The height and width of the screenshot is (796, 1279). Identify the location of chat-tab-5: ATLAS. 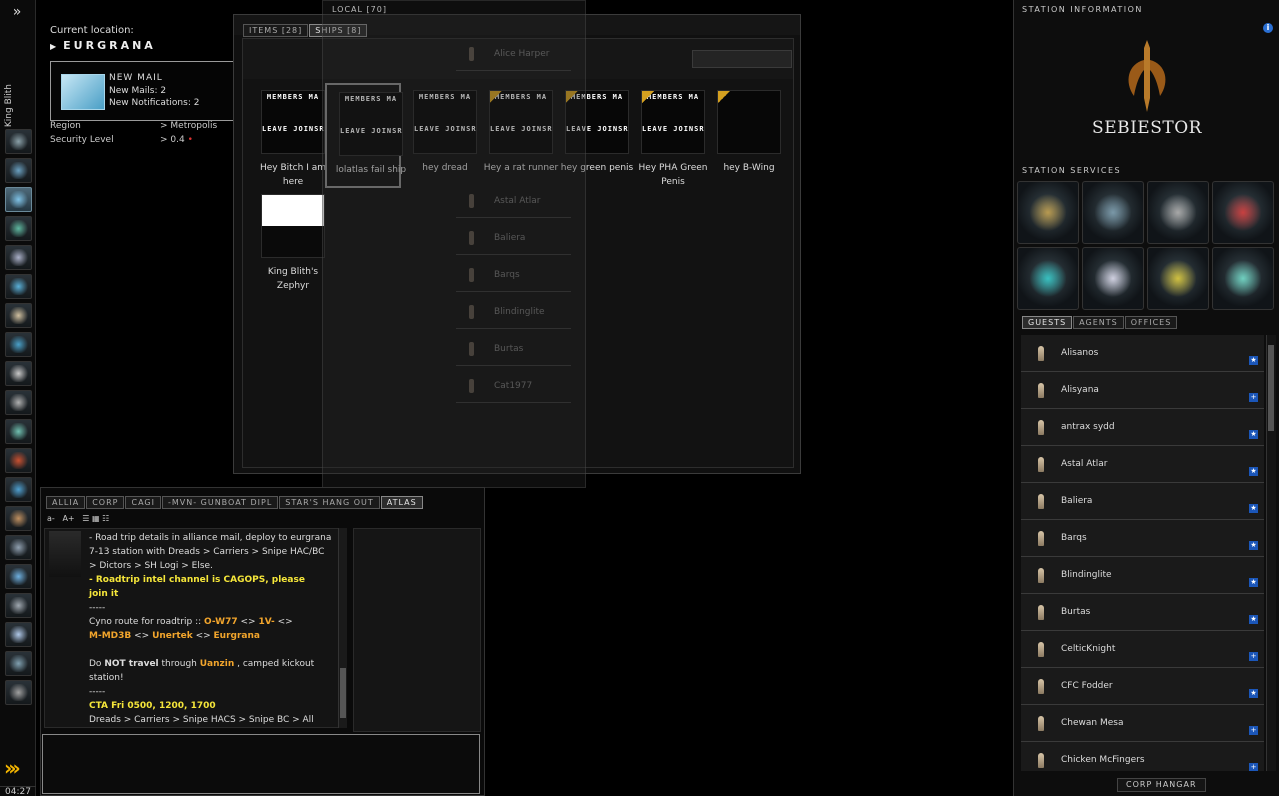
(401, 502).